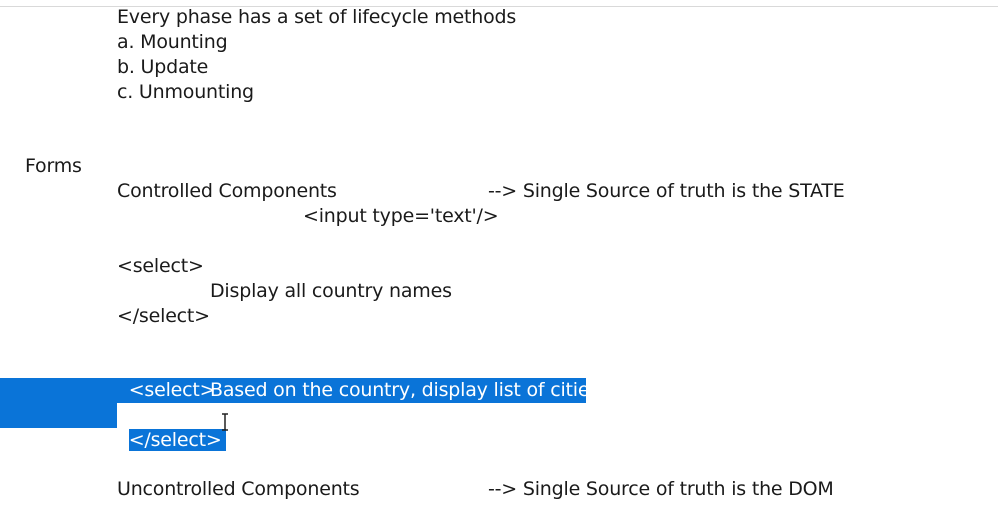 The height and width of the screenshot is (518, 998). I want to click on select-close-tag-2-line: </select>, so click(171, 428).